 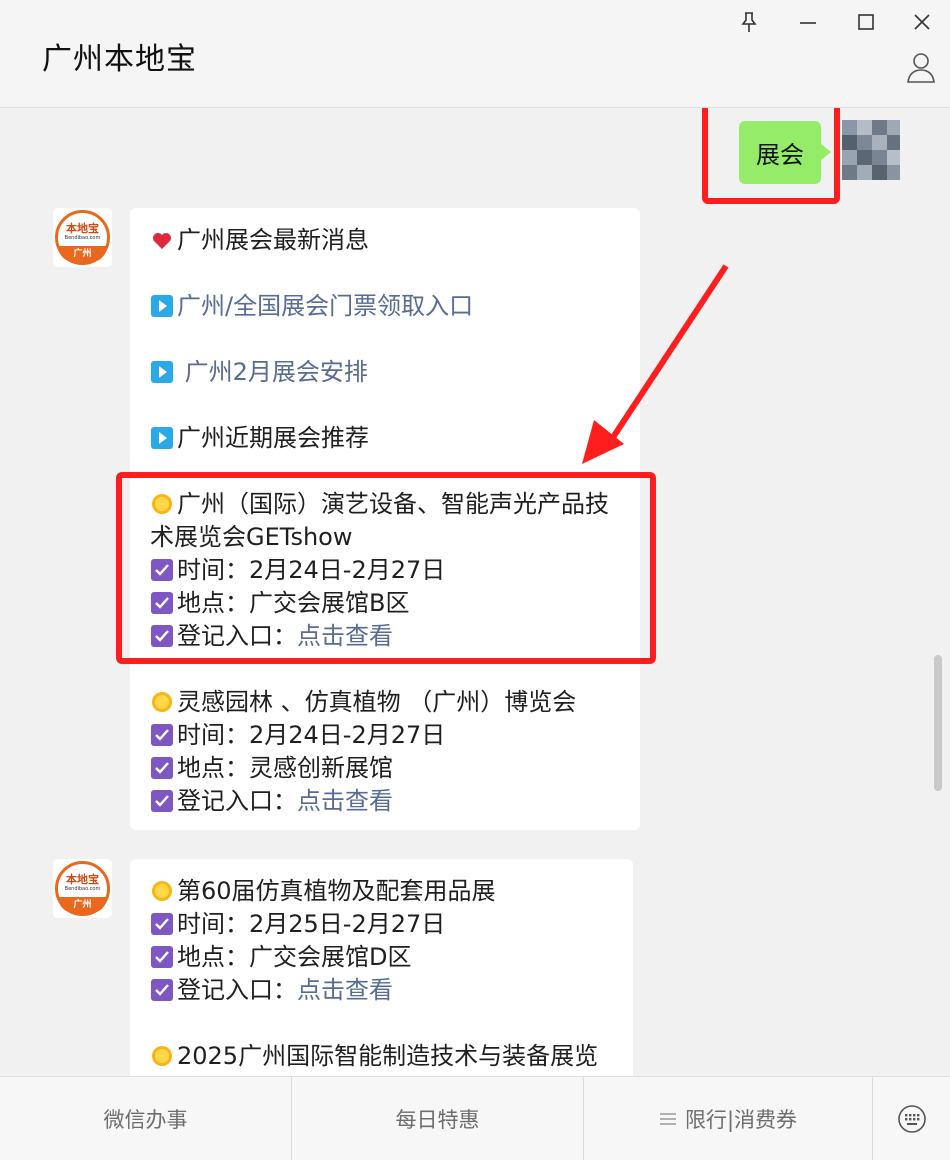 I want to click on link-line-february: 广州2月展会安排, so click(x=385, y=372).